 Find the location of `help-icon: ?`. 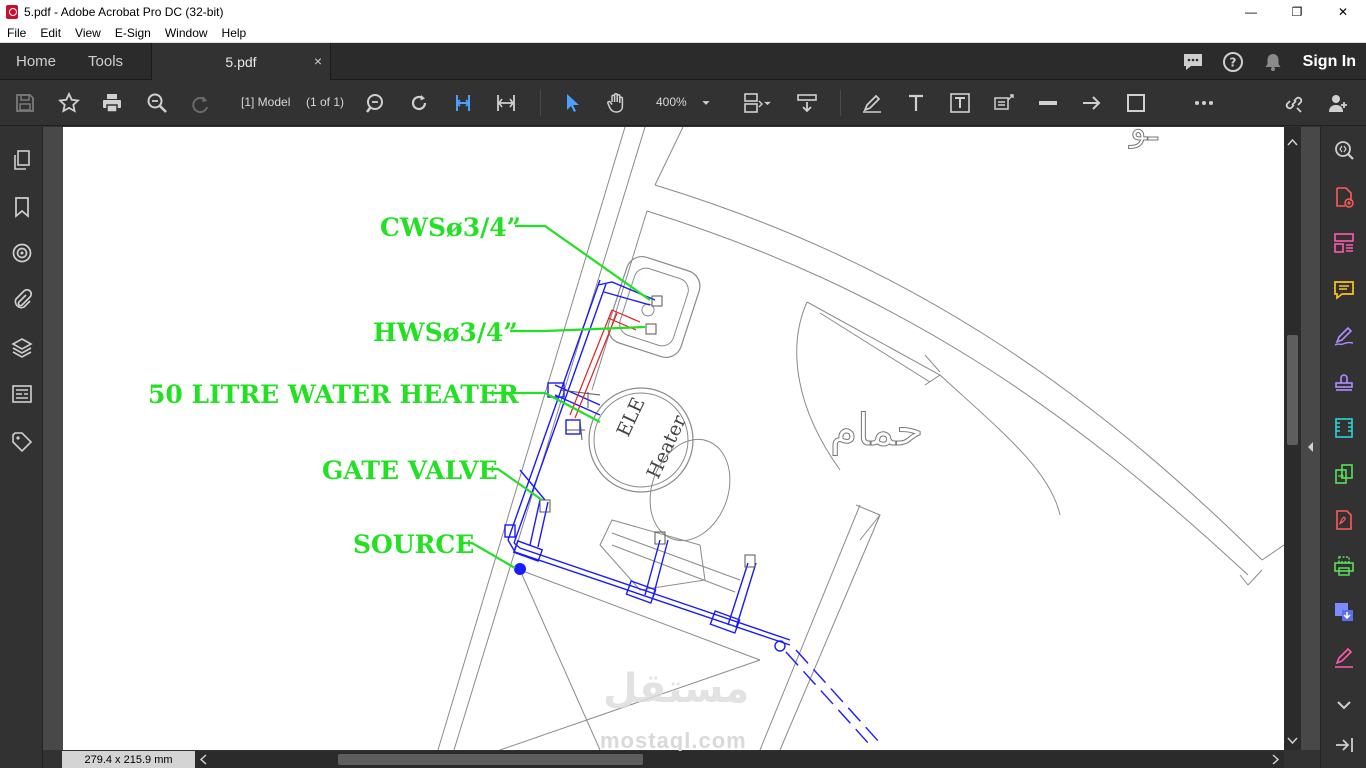

help-icon: ? is located at coordinates (1233, 61).